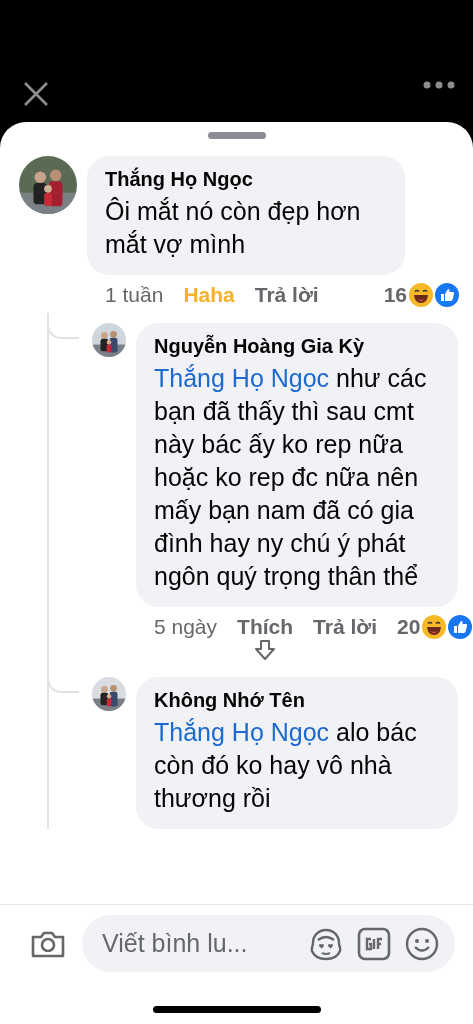 The height and width of the screenshot is (1024, 473). I want to click on comment-text: Ôi mắt nó còn đẹp hơn mắt vợ mình, so click(233, 228).